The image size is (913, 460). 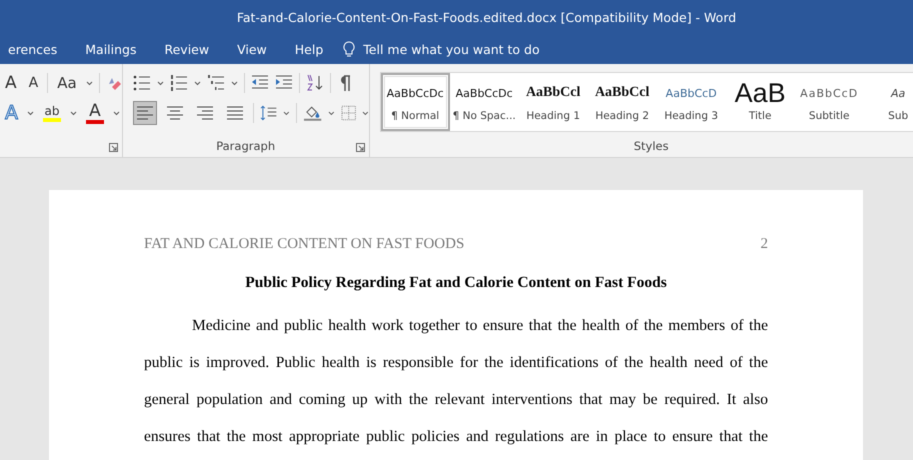 What do you see at coordinates (456, 283) in the screenshot?
I see `document-title: Public Policy Regarding Fat and Calorie Content on Fast Foods` at bounding box center [456, 283].